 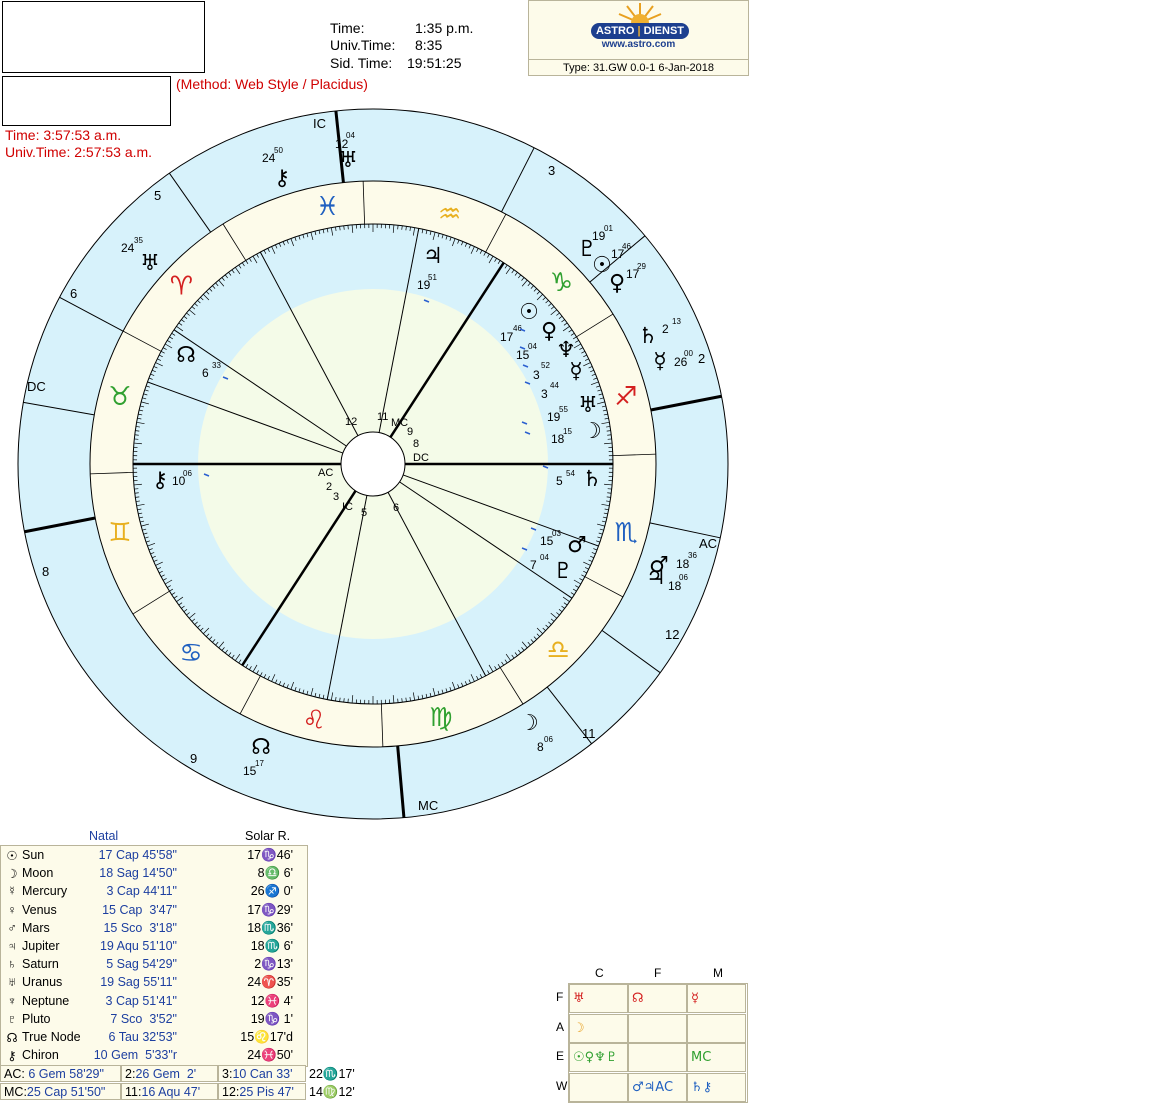 I want to click on grid-col-header: C, so click(x=599, y=973).